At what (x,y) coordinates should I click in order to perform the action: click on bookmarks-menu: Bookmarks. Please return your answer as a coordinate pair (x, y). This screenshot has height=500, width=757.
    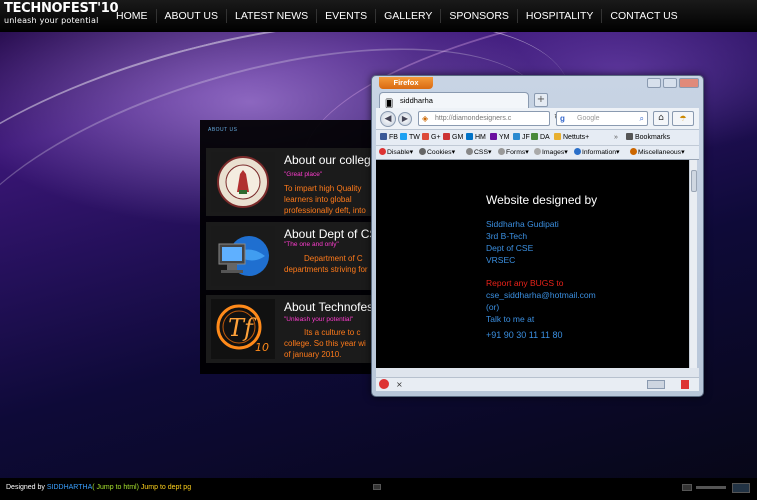
    Looking at the image, I should click on (648, 137).